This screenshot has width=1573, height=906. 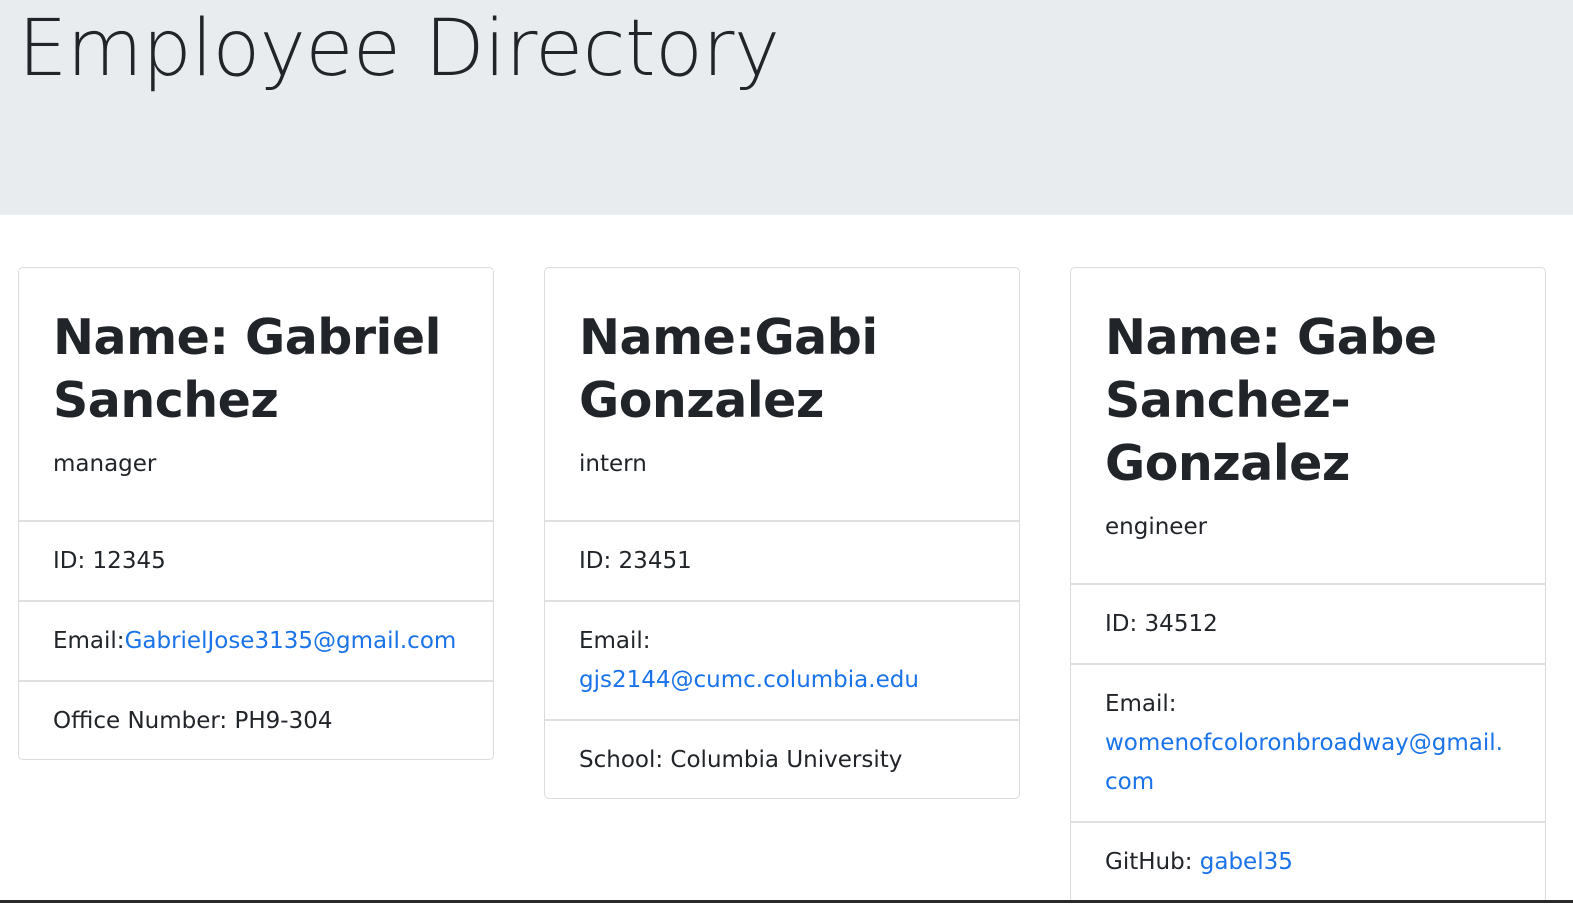 What do you see at coordinates (1161, 623) in the screenshot?
I see `employee-id-text: ID: 34512` at bounding box center [1161, 623].